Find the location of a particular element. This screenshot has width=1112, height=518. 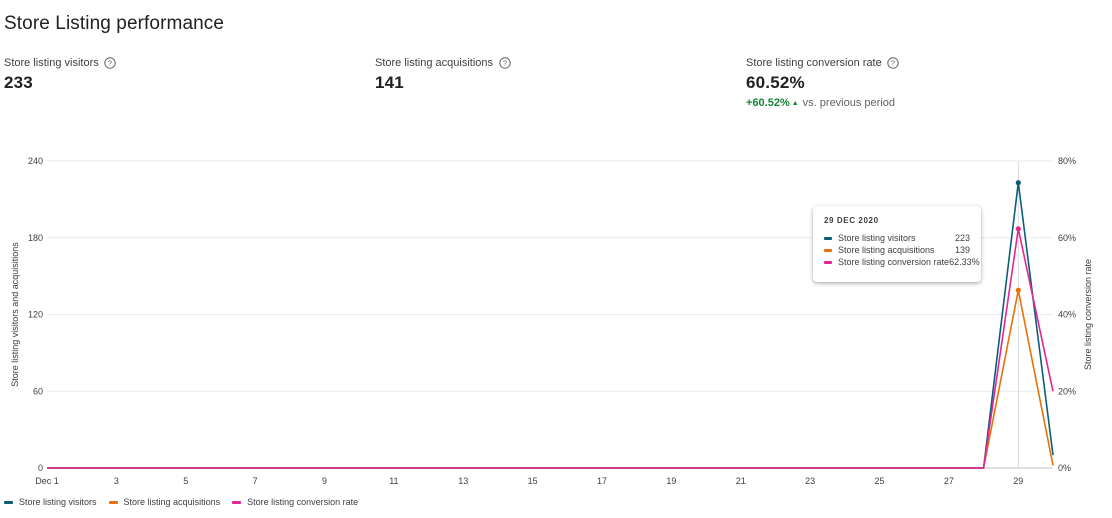

tooltip-row-conversion-rate: Store listing conversion rate 62.33% is located at coordinates (902, 262).